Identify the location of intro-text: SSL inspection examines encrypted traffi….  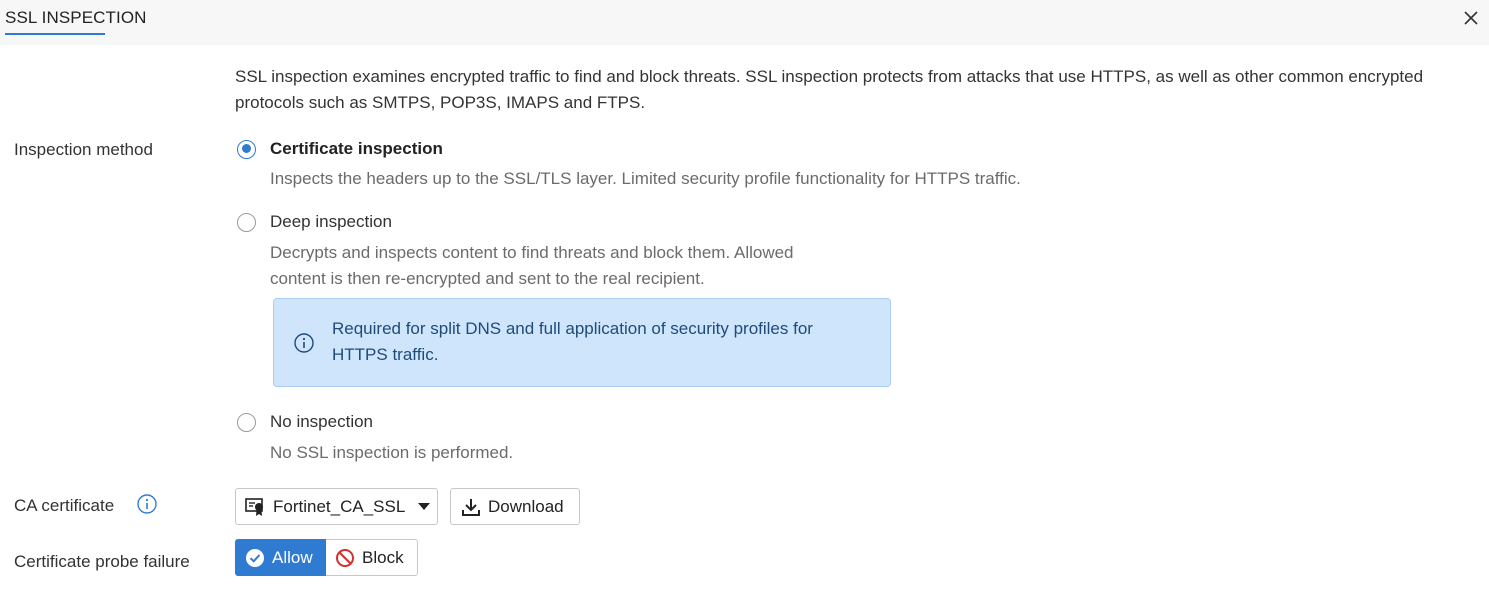
(829, 89).